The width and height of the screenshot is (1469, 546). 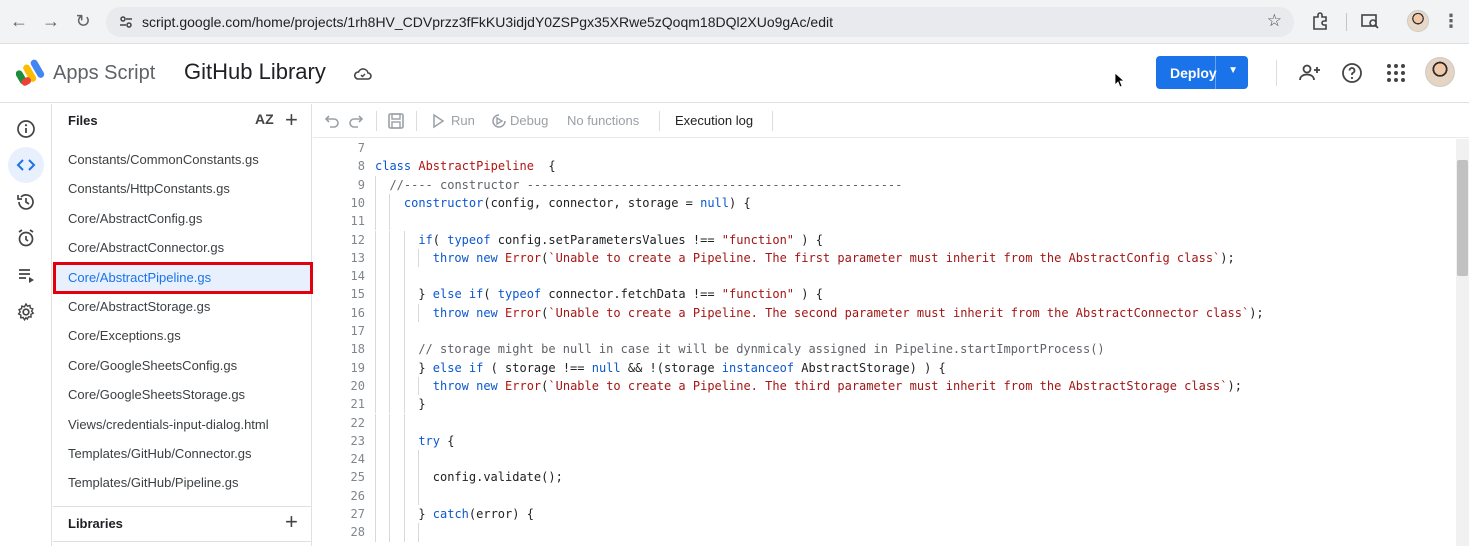 I want to click on share-person-add-icon, so click(x=1310, y=73).